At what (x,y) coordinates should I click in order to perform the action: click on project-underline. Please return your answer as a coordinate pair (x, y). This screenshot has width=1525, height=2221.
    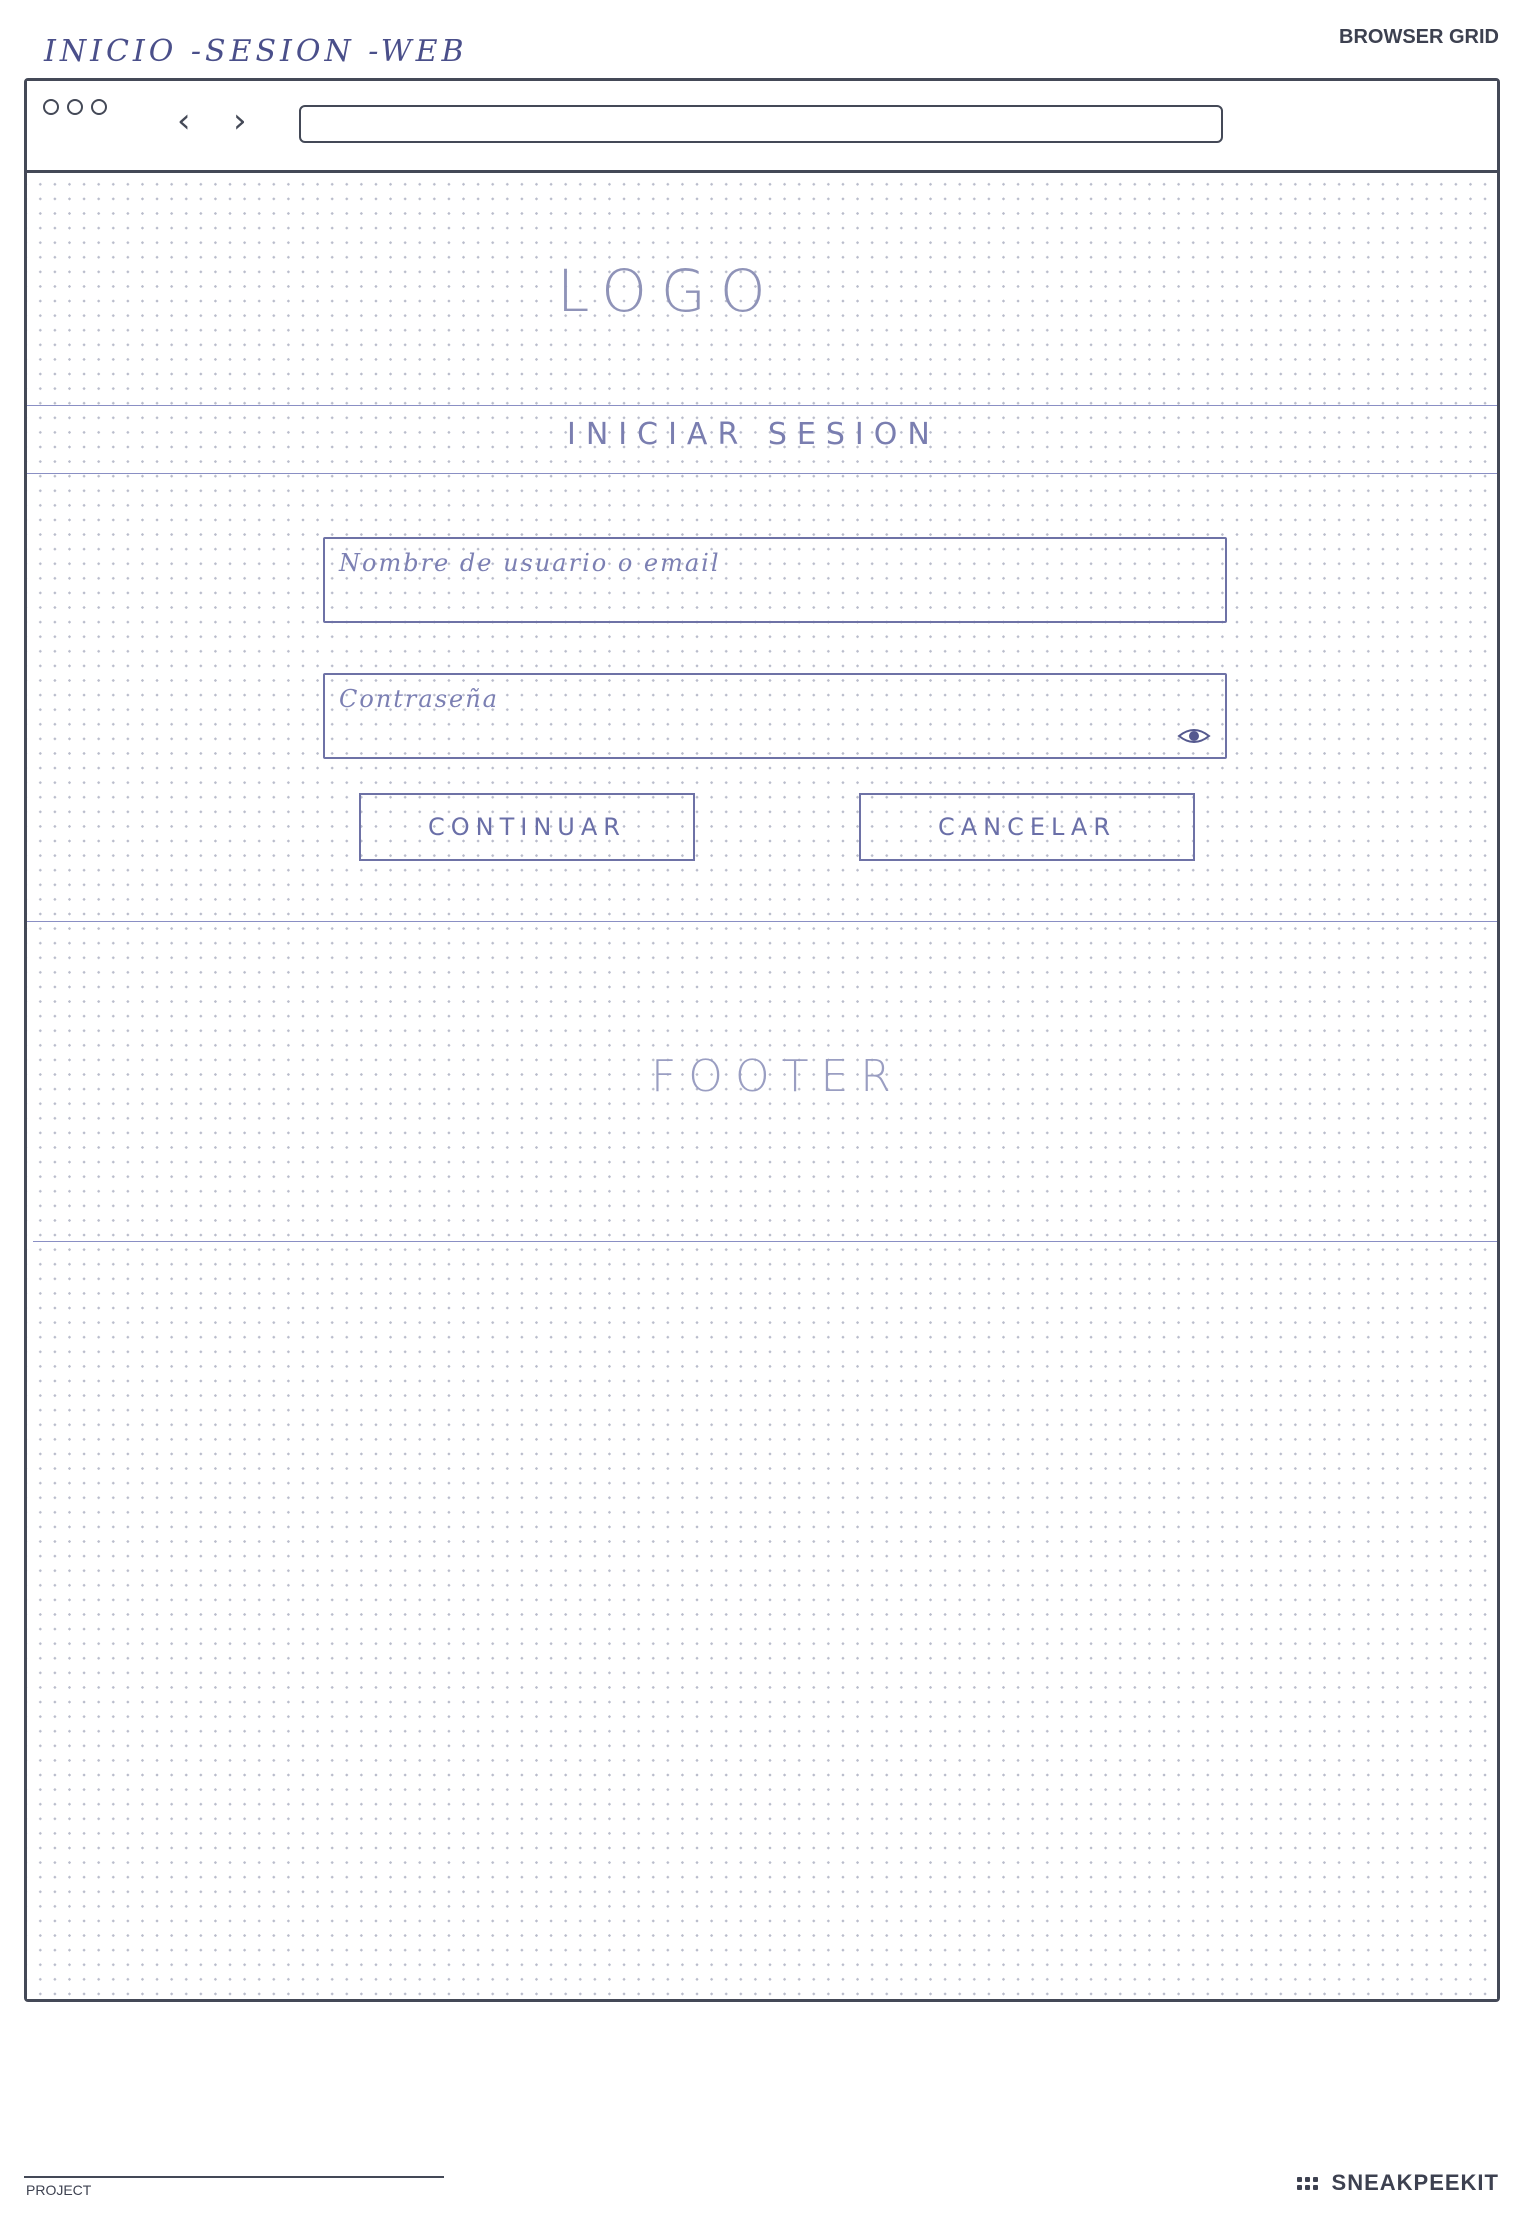
    Looking at the image, I should click on (234, 2177).